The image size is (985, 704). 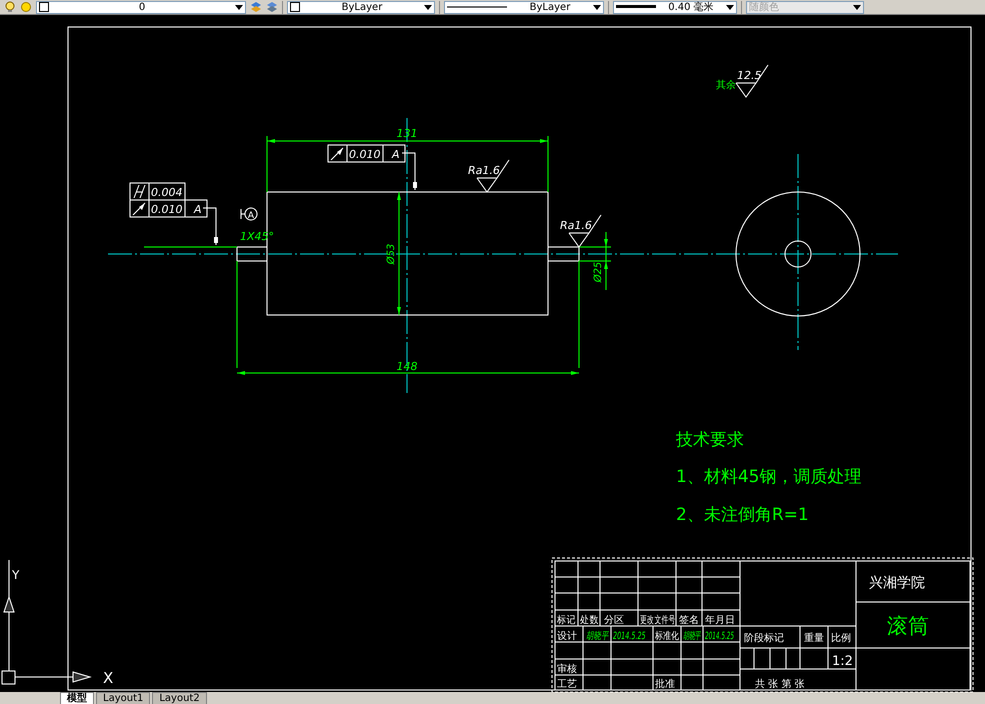 I want to click on linetype-dropdown: ByLayer, so click(x=524, y=7).